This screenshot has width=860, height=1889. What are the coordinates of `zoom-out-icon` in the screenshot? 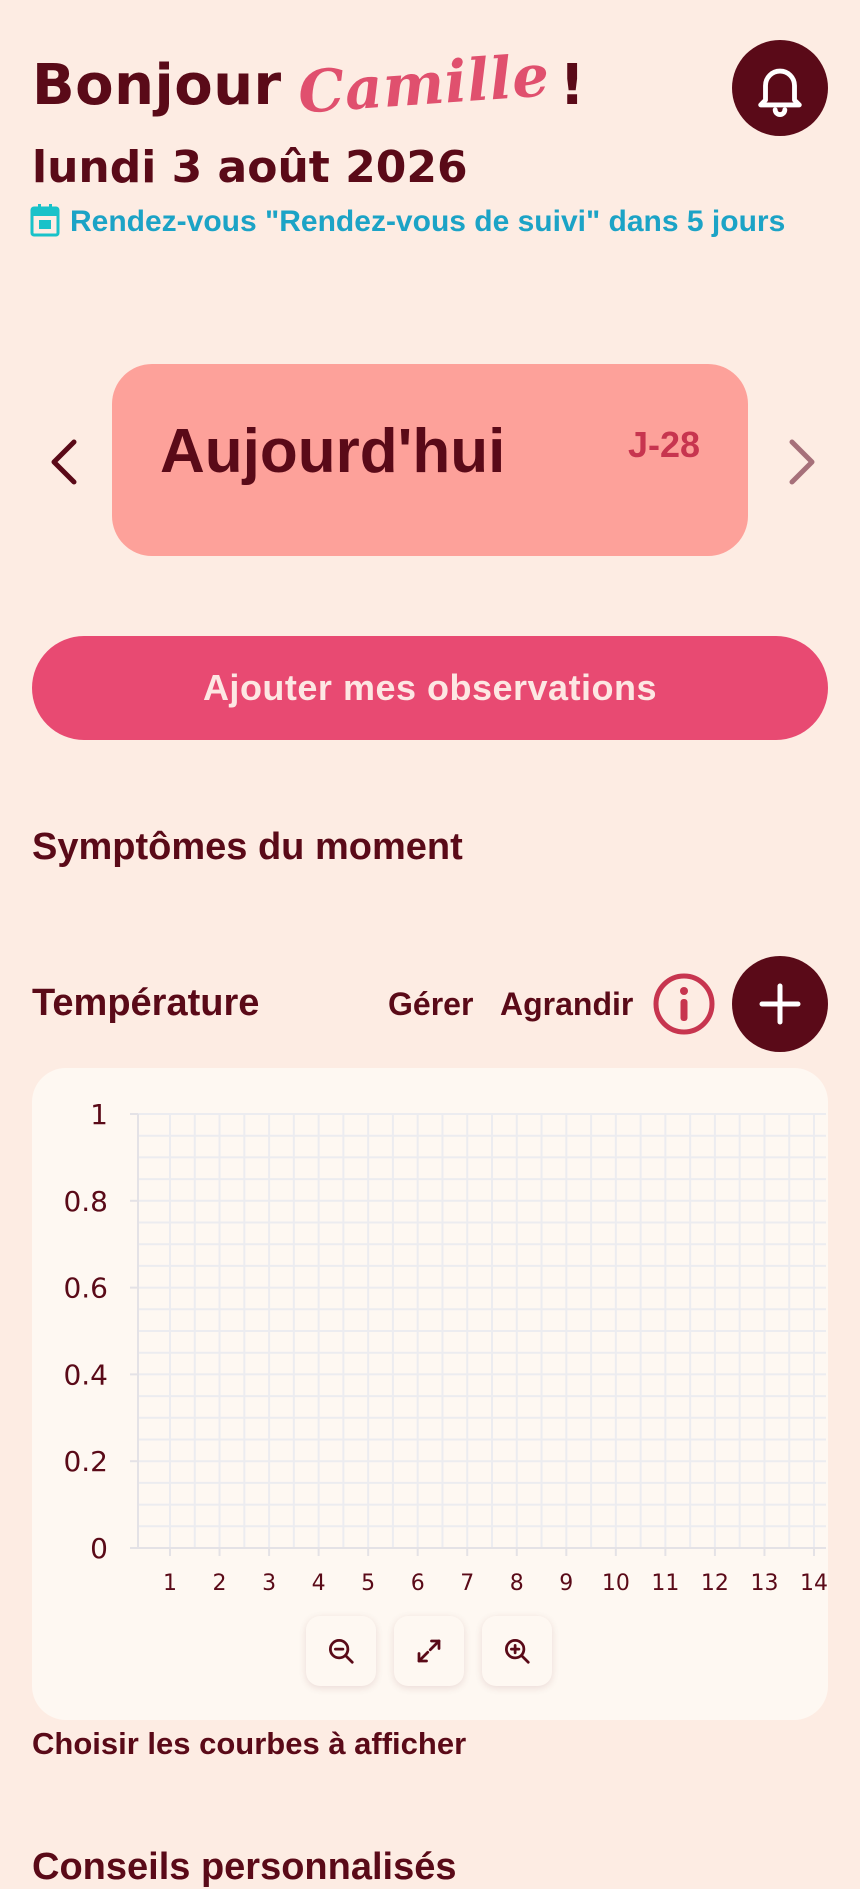 It's located at (341, 1651).